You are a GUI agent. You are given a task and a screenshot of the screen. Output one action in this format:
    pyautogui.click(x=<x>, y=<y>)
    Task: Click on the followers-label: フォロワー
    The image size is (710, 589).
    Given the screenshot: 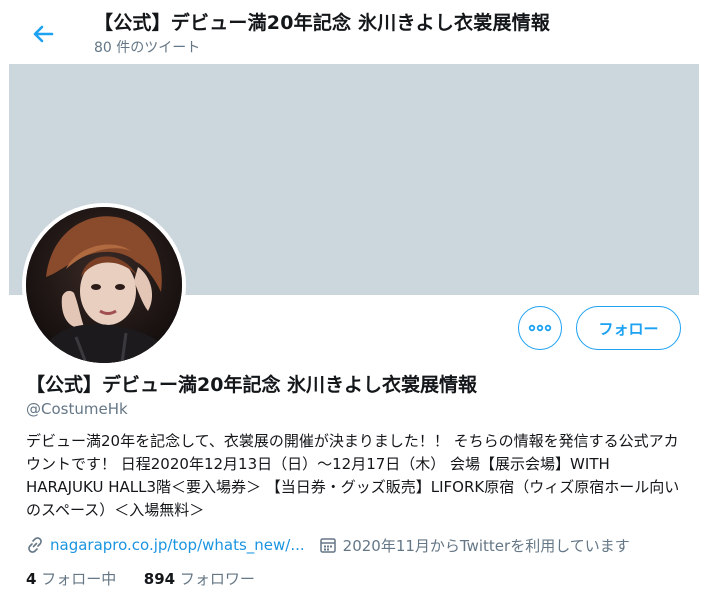 What is the action you would take?
    pyautogui.click(x=217, y=579)
    